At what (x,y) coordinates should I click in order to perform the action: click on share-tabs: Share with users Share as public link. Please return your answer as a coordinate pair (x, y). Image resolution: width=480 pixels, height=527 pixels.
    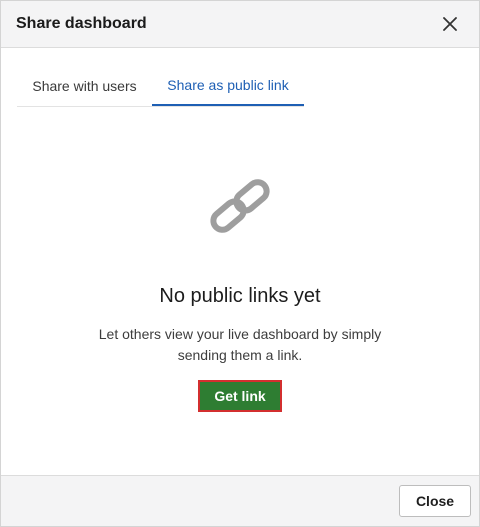
    Looking at the image, I should click on (160, 86).